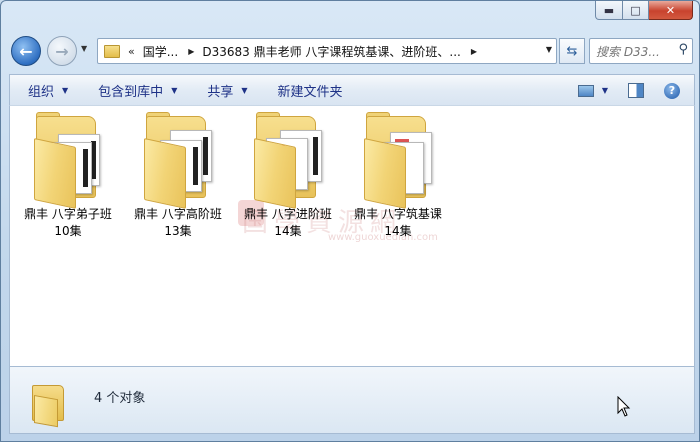 The image size is (700, 442). I want to click on address-dropdown-icon: ▼, so click(549, 49).